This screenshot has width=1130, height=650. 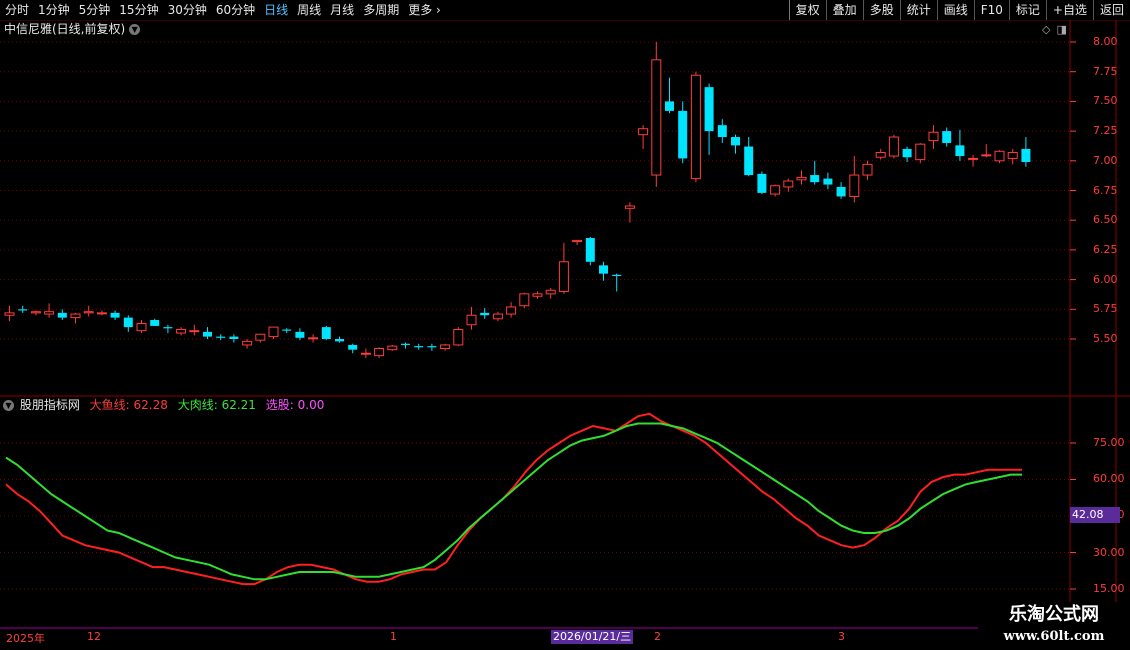 I want to click on price-tick-label: 6.75, so click(x=1105, y=190).